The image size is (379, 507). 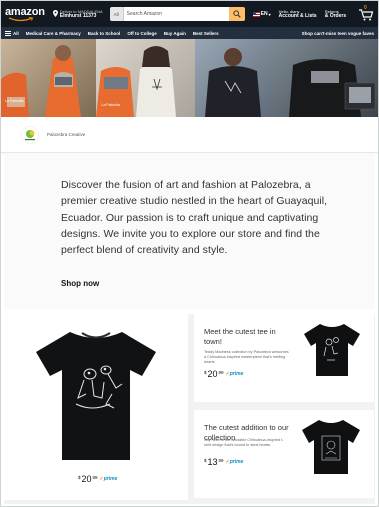 What do you see at coordinates (14, 101) in the screenshot?
I see `hero-caption-1: La Palomita` at bounding box center [14, 101].